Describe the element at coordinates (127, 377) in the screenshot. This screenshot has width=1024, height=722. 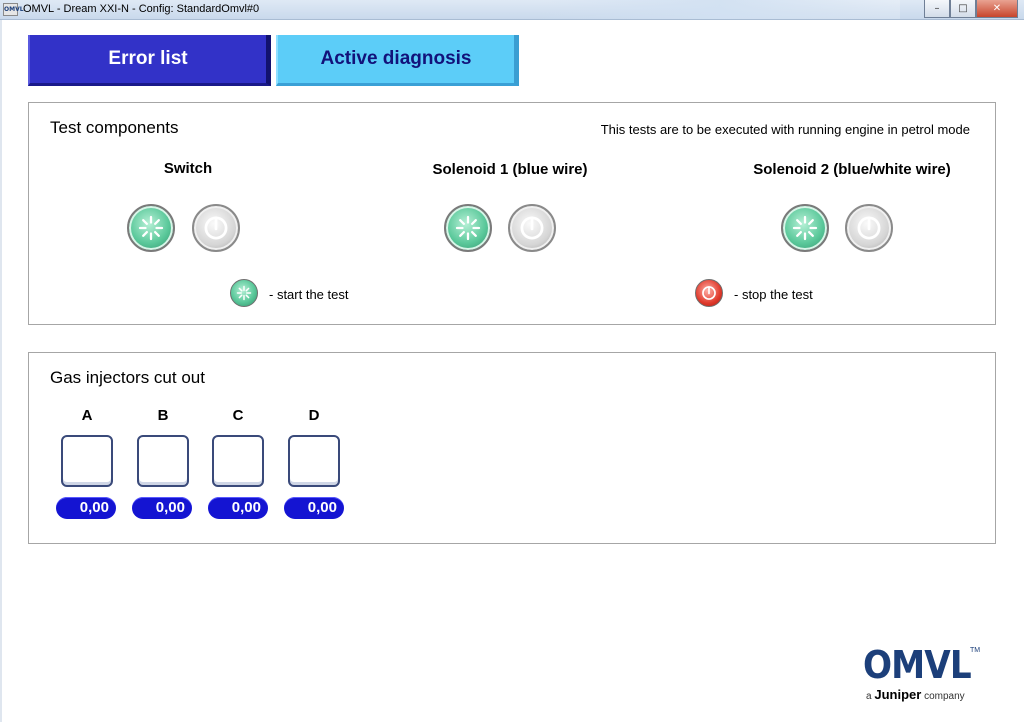
I see `gas-injectors-title: Gas injectors cut out` at that location.